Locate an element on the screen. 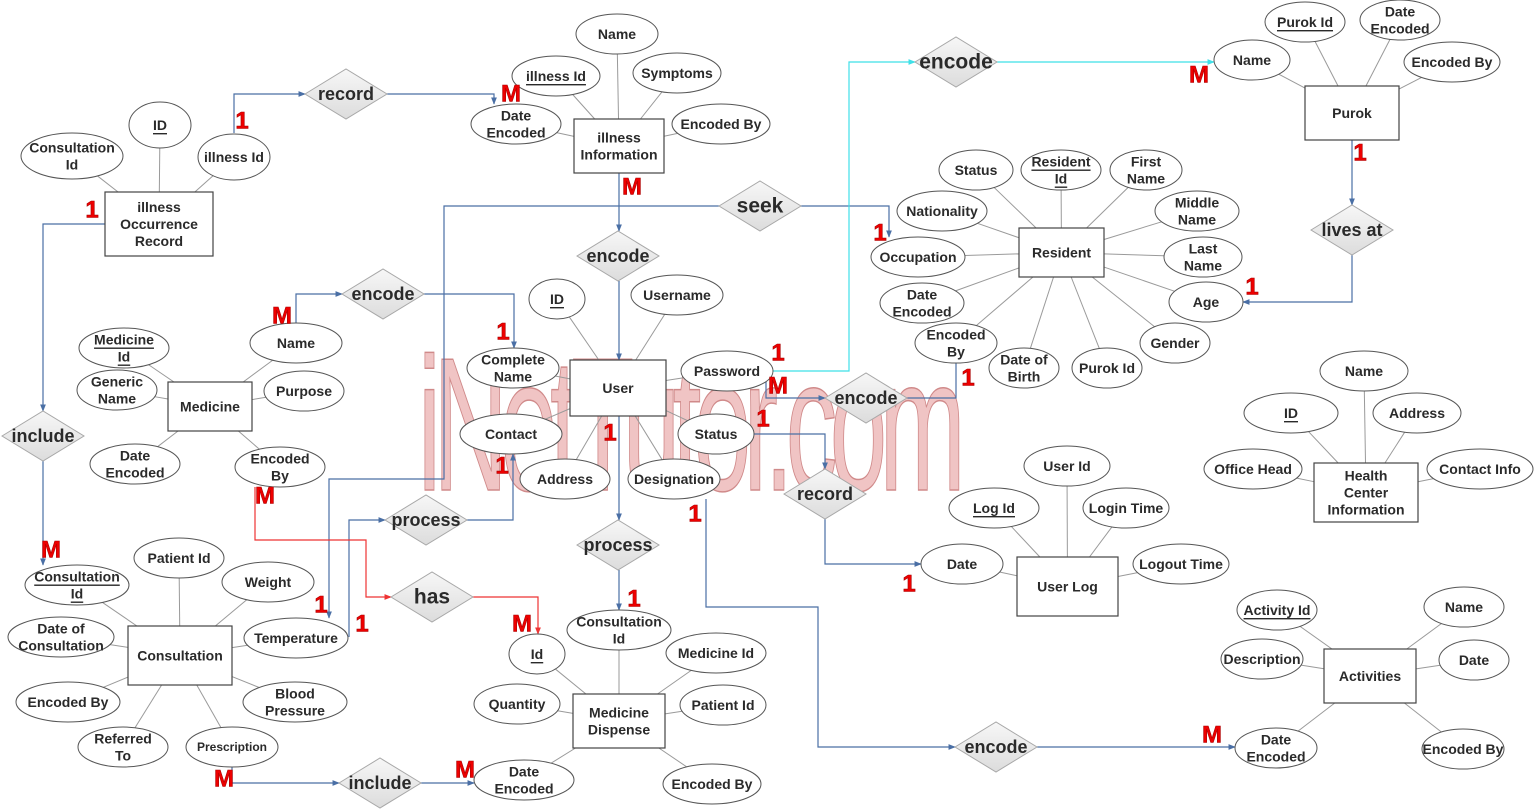 Image resolution: width=1536 pixels, height=810 pixels. svg-text: Designation is located at coordinates (674, 479).